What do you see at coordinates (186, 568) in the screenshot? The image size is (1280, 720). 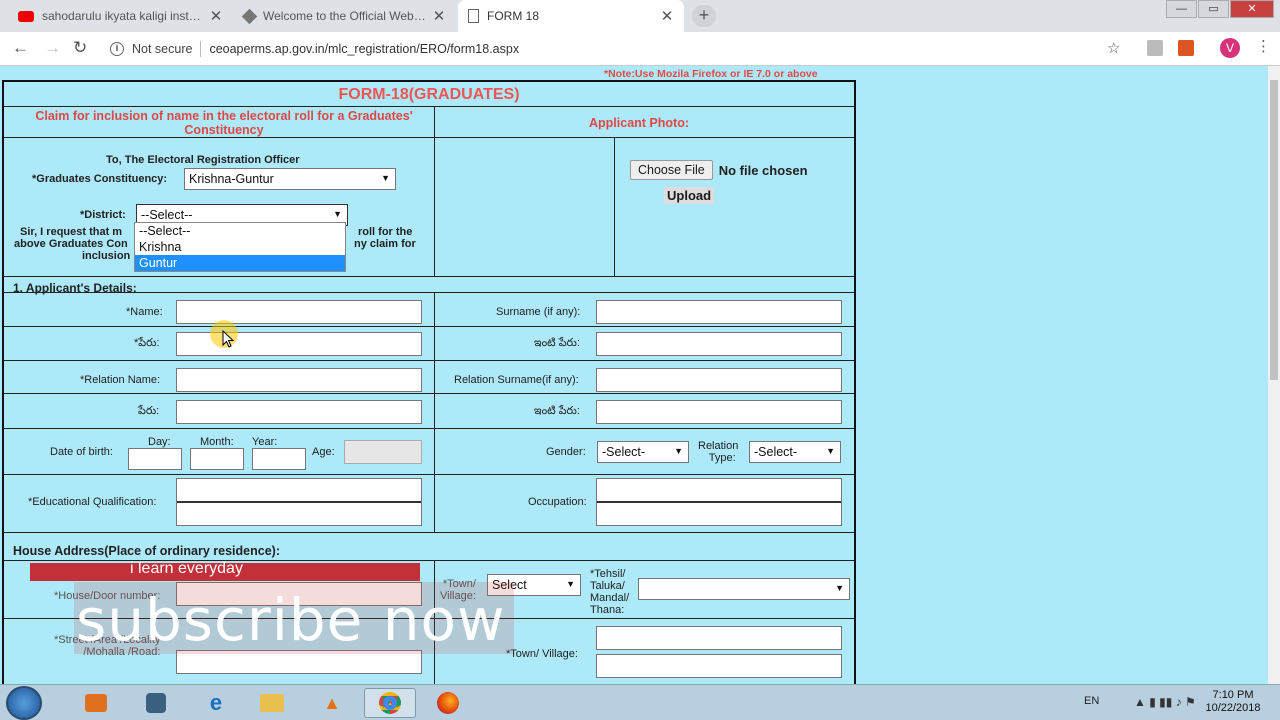 I see `overlay-learn-text: i learn everyday` at bounding box center [186, 568].